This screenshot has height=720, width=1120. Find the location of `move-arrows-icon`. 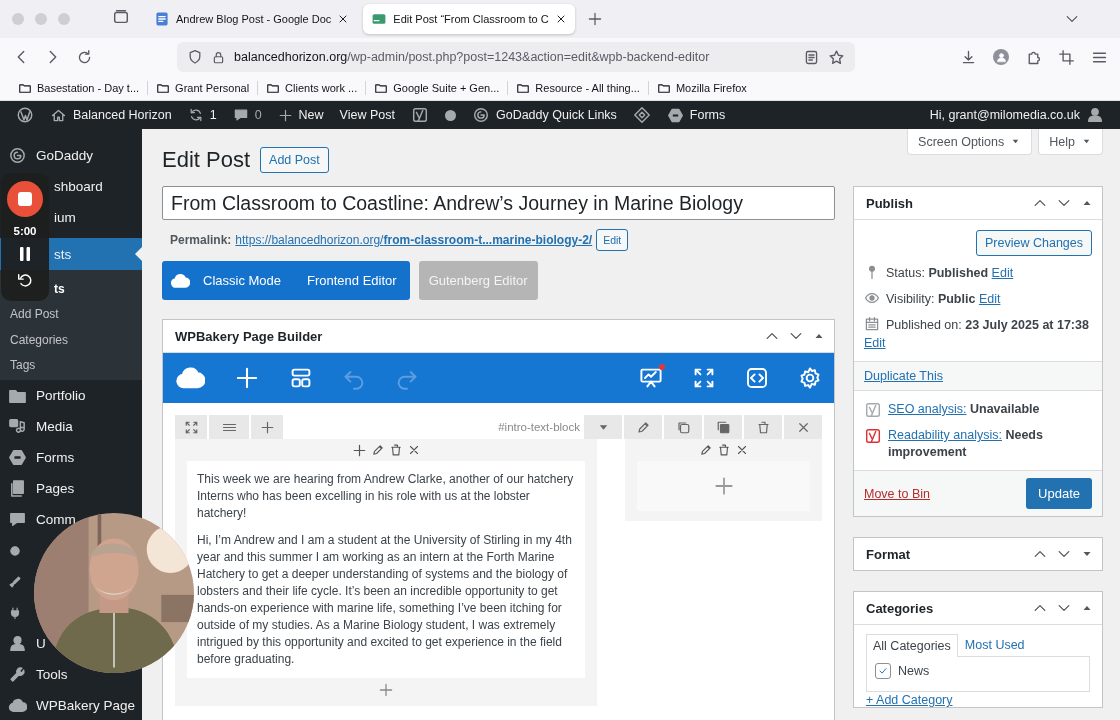

move-arrows-icon is located at coordinates (191, 427).